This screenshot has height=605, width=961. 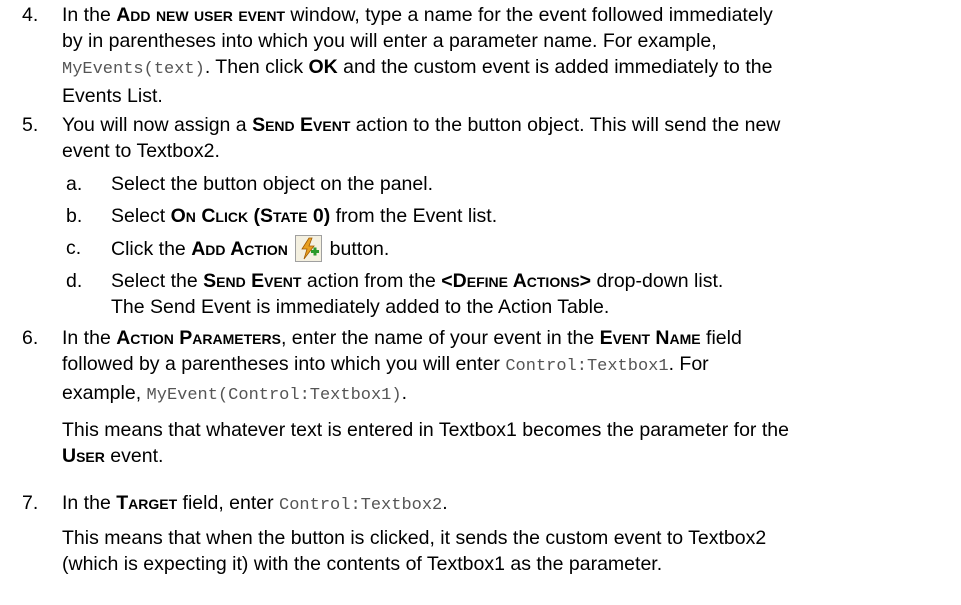 I want to click on step-number: 7., so click(x=30, y=503).